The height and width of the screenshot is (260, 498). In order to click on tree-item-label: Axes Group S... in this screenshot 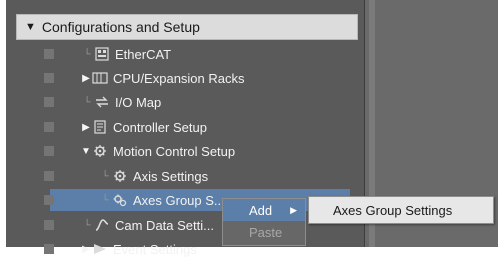, I will do `click(179, 200)`.